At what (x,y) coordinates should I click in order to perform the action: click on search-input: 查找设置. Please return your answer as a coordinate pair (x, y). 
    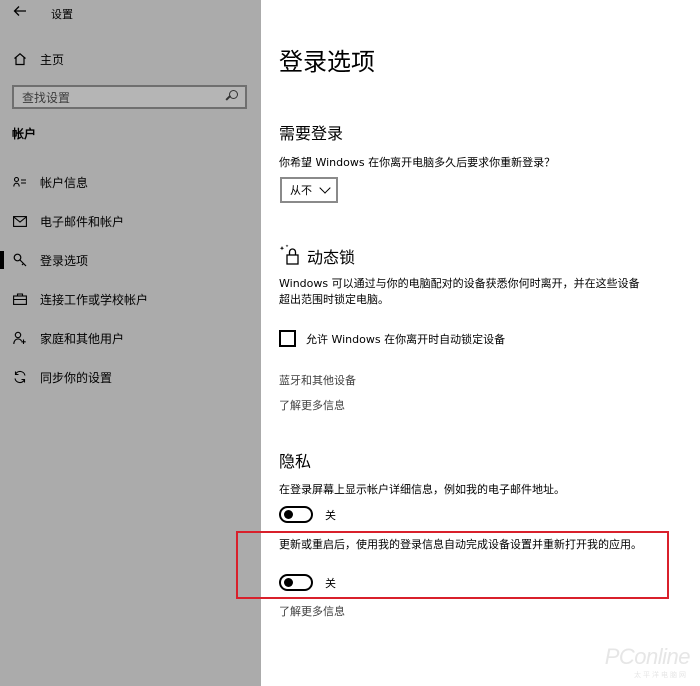
    Looking at the image, I should click on (129, 97).